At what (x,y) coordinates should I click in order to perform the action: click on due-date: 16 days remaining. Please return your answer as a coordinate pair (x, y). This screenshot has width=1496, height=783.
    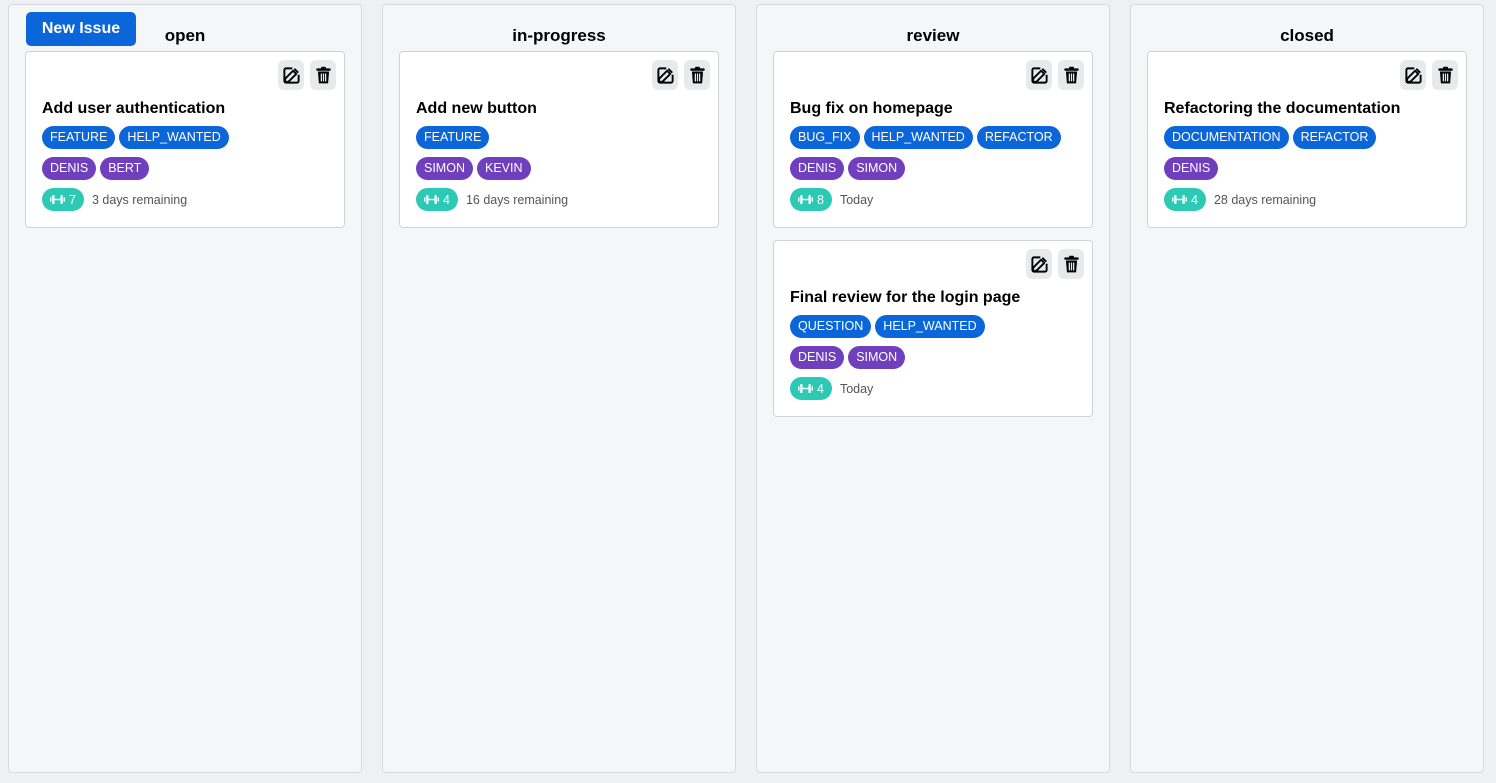
    Looking at the image, I should click on (517, 199).